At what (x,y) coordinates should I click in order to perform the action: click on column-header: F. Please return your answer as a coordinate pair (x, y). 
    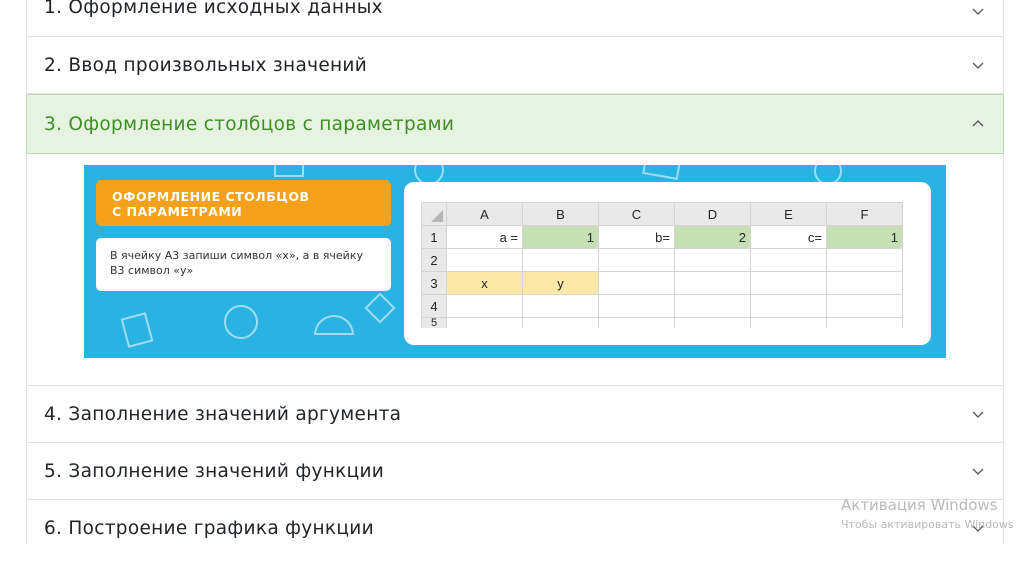
    Looking at the image, I should click on (864, 214).